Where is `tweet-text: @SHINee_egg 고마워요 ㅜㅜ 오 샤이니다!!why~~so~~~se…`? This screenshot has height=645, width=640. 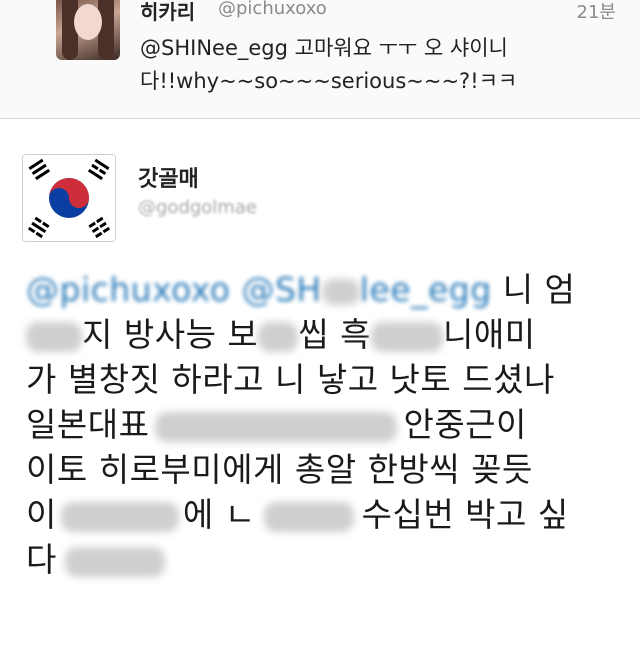
tweet-text: @SHINee_egg 고마워요 ㅜㅜ 오 샤이니다!!why~~so~~~se… is located at coordinates (329, 64).